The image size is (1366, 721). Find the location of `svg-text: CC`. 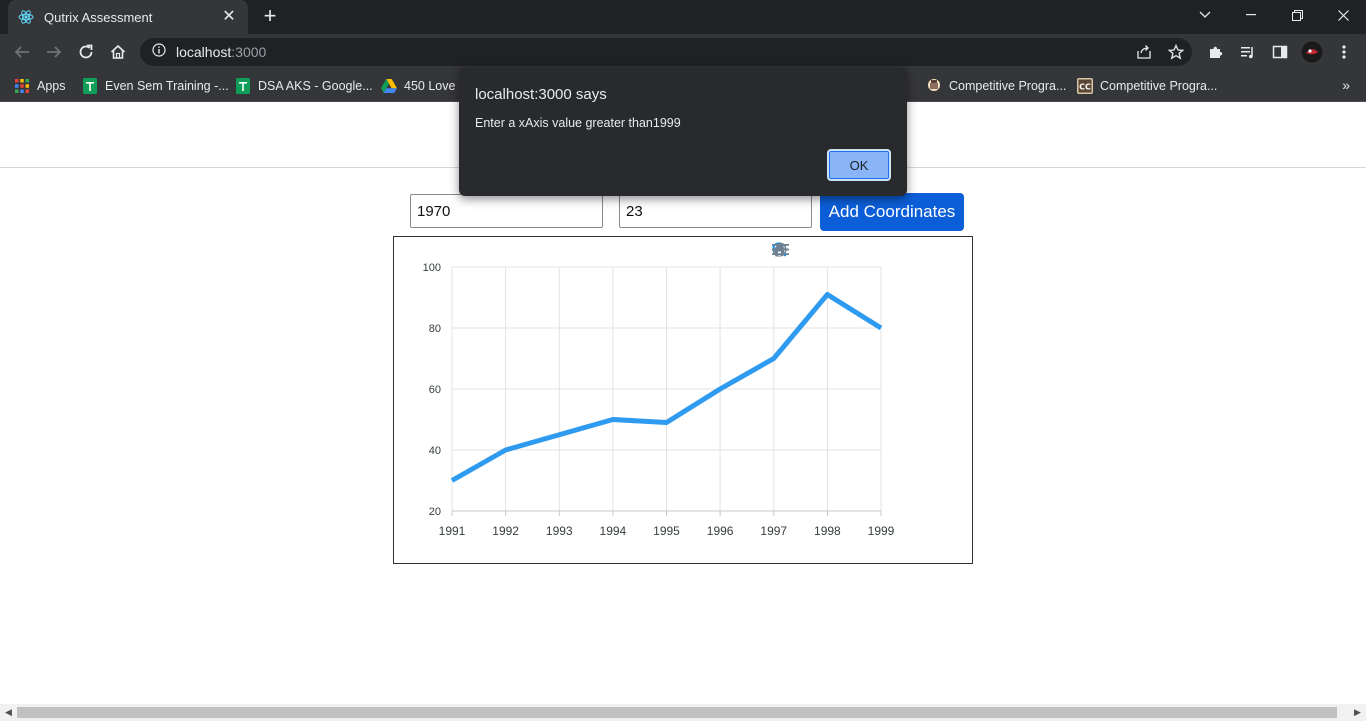

svg-text: CC is located at coordinates (1085, 87).